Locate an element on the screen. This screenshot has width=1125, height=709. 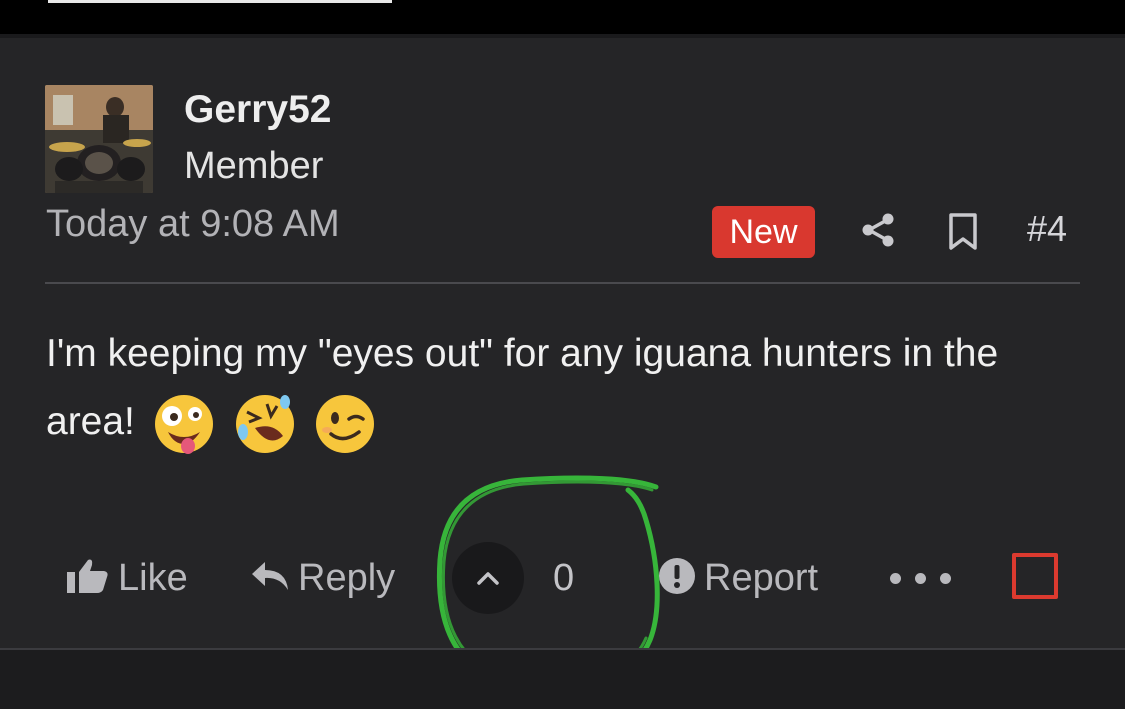
like-button: Like is located at coordinates (127, 578).